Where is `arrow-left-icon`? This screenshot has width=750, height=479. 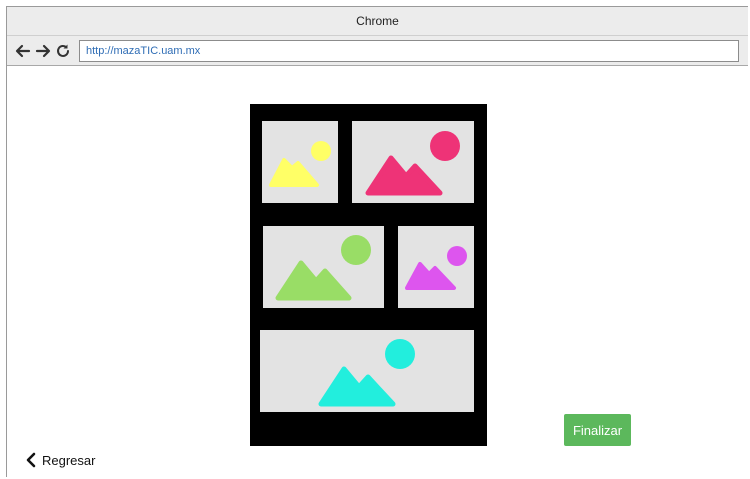
arrow-left-icon is located at coordinates (23, 51).